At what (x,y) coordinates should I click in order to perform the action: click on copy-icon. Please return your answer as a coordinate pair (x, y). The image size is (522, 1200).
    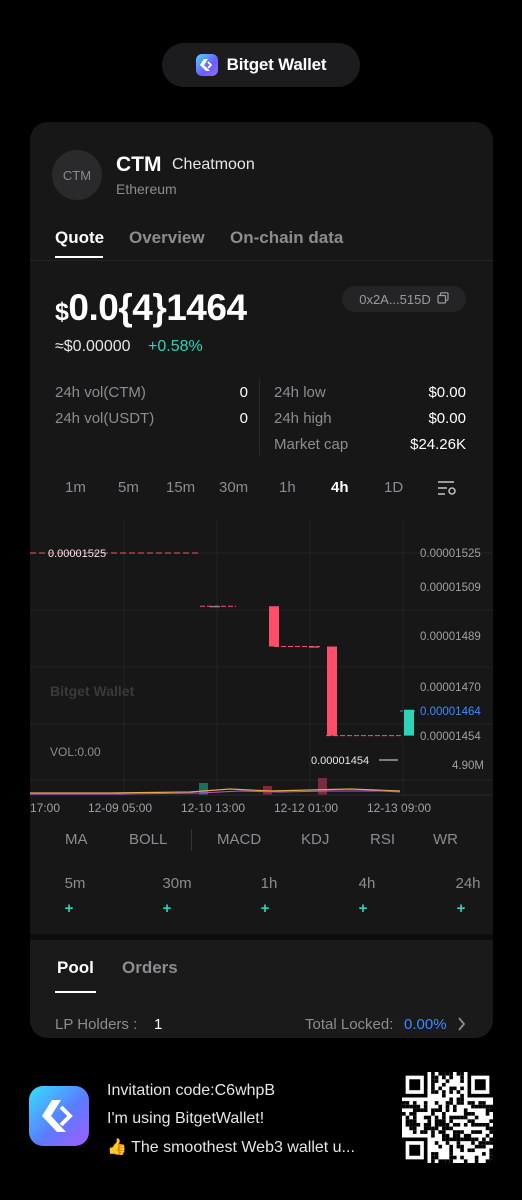
    Looking at the image, I should click on (443, 299).